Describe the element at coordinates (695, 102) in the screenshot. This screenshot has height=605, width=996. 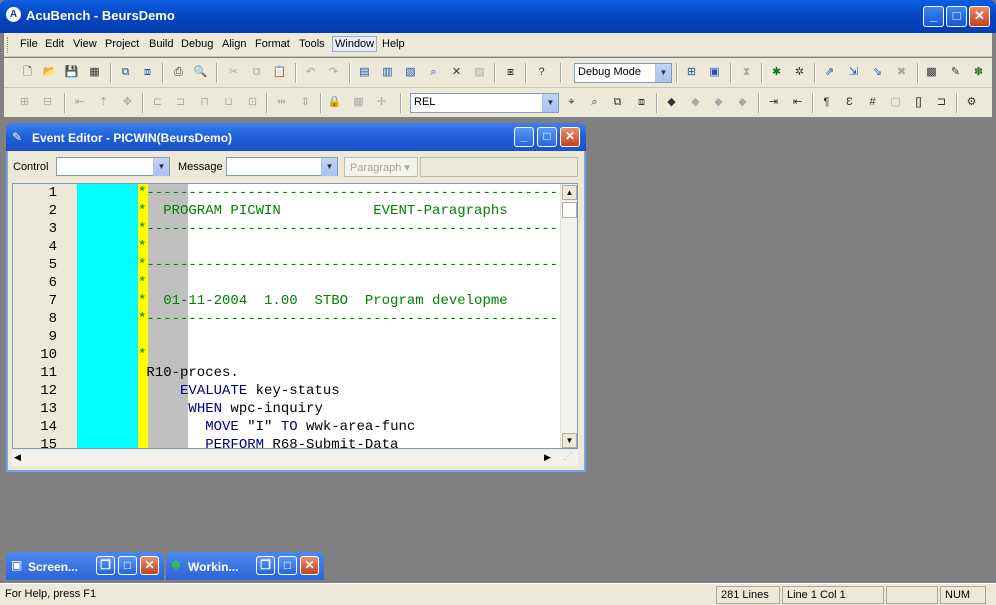
I see `next-bookmark-icon: ◆` at that location.